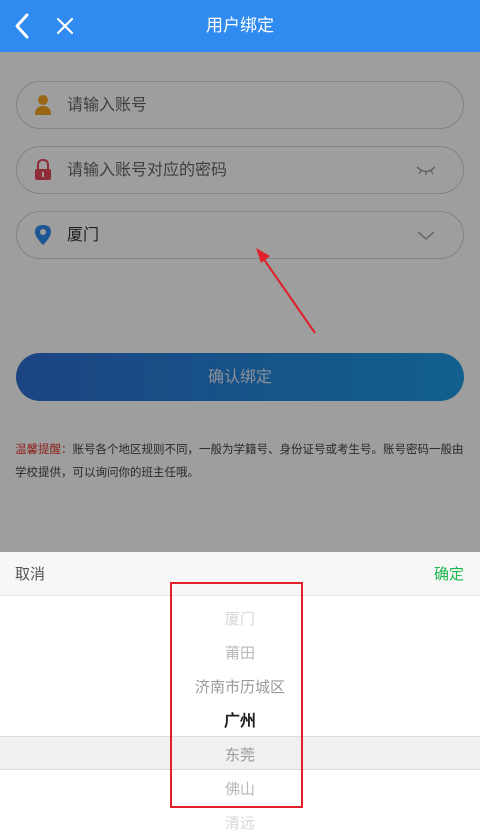 Image resolution: width=480 pixels, height=834 pixels. What do you see at coordinates (240, 820) in the screenshot?
I see `picker-option: 清远` at bounding box center [240, 820].